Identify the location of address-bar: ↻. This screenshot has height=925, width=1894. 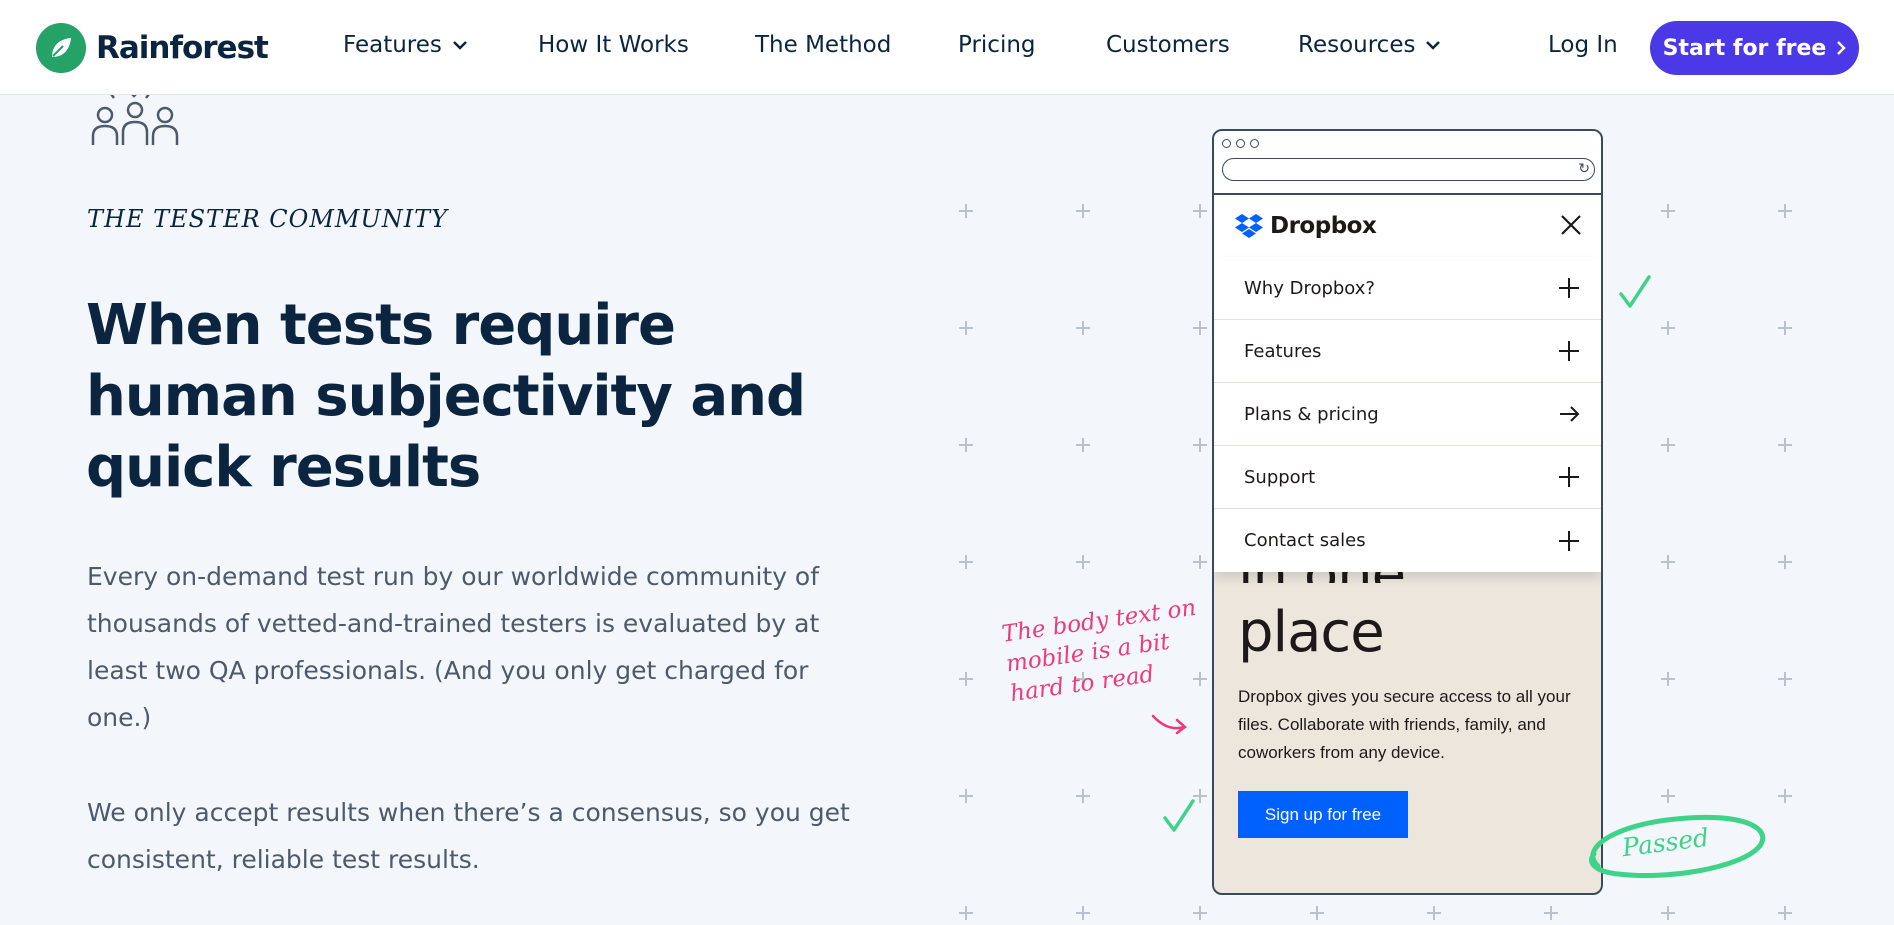
(1408, 169).